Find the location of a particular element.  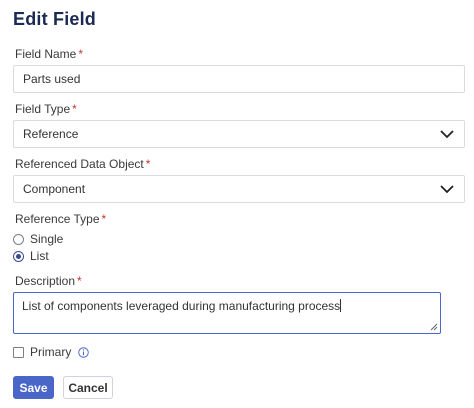

description-label: Description * is located at coordinates (48, 281).